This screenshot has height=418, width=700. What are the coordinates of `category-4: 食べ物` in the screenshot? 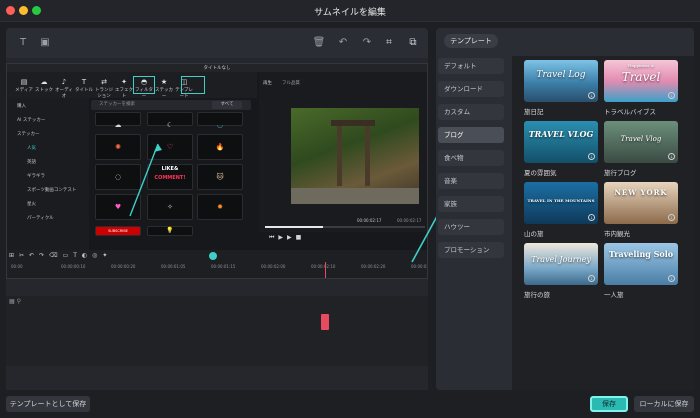 It's located at (471, 158).